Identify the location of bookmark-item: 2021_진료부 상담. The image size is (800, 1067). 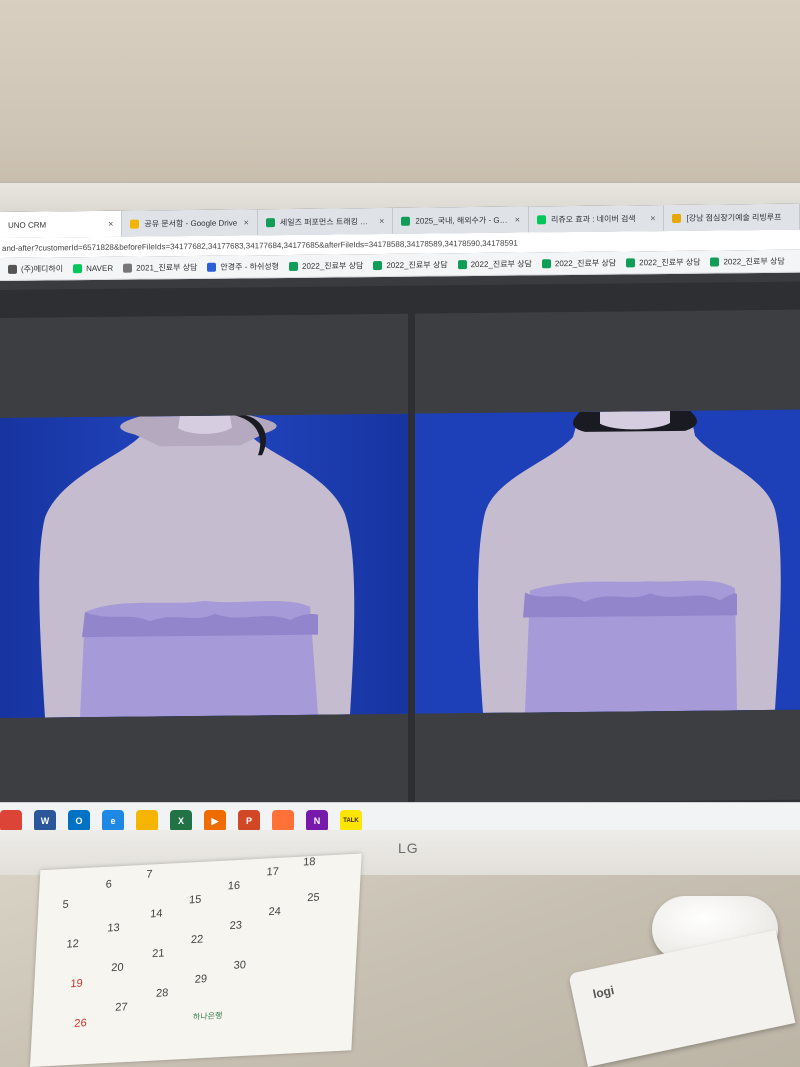
(160, 267).